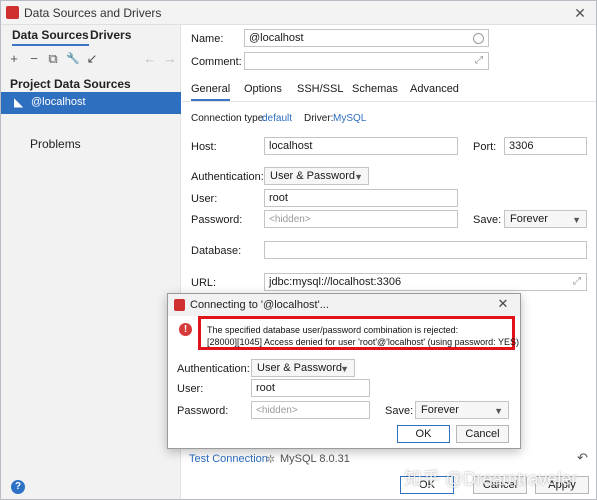  Describe the element at coordinates (204, 283) in the screenshot. I see `url-label: URL:` at that location.